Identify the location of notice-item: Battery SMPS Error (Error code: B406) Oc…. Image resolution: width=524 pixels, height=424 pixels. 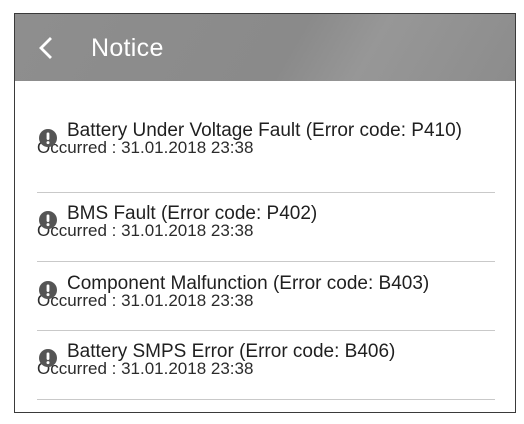
(266, 365).